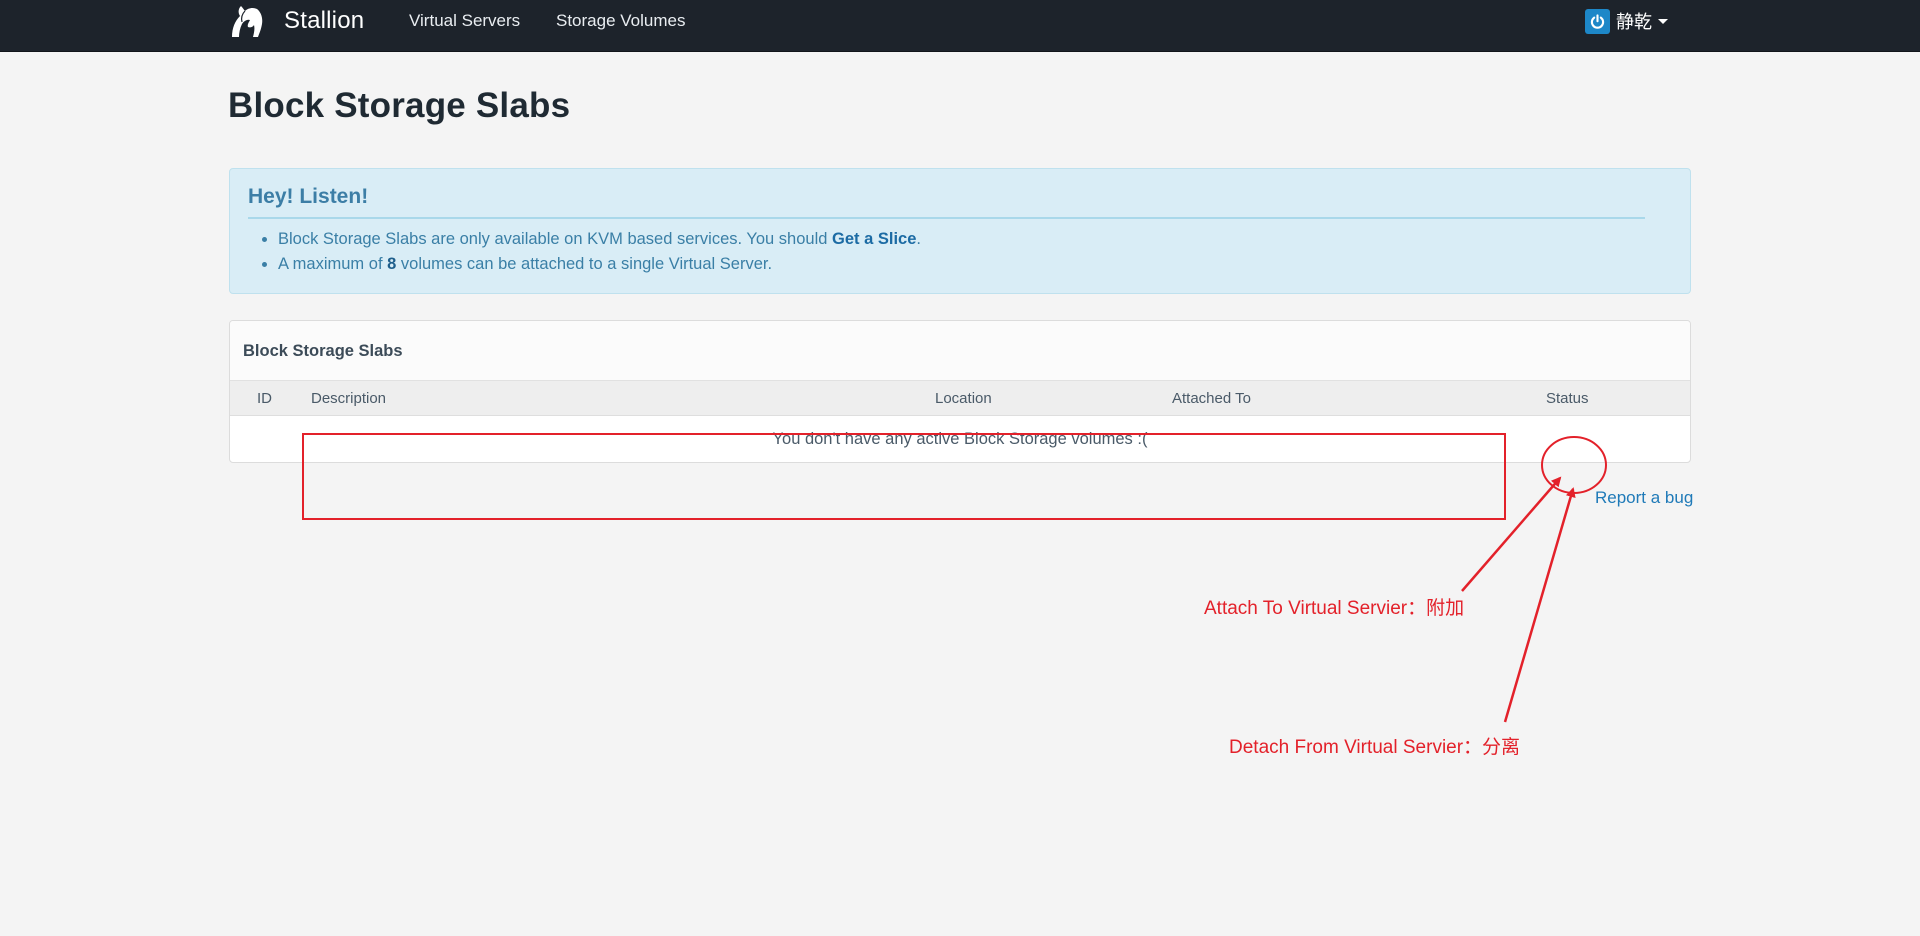 This screenshot has height=936, width=1920. What do you see at coordinates (963, 398) in the screenshot?
I see `column-header-location: Location` at bounding box center [963, 398].